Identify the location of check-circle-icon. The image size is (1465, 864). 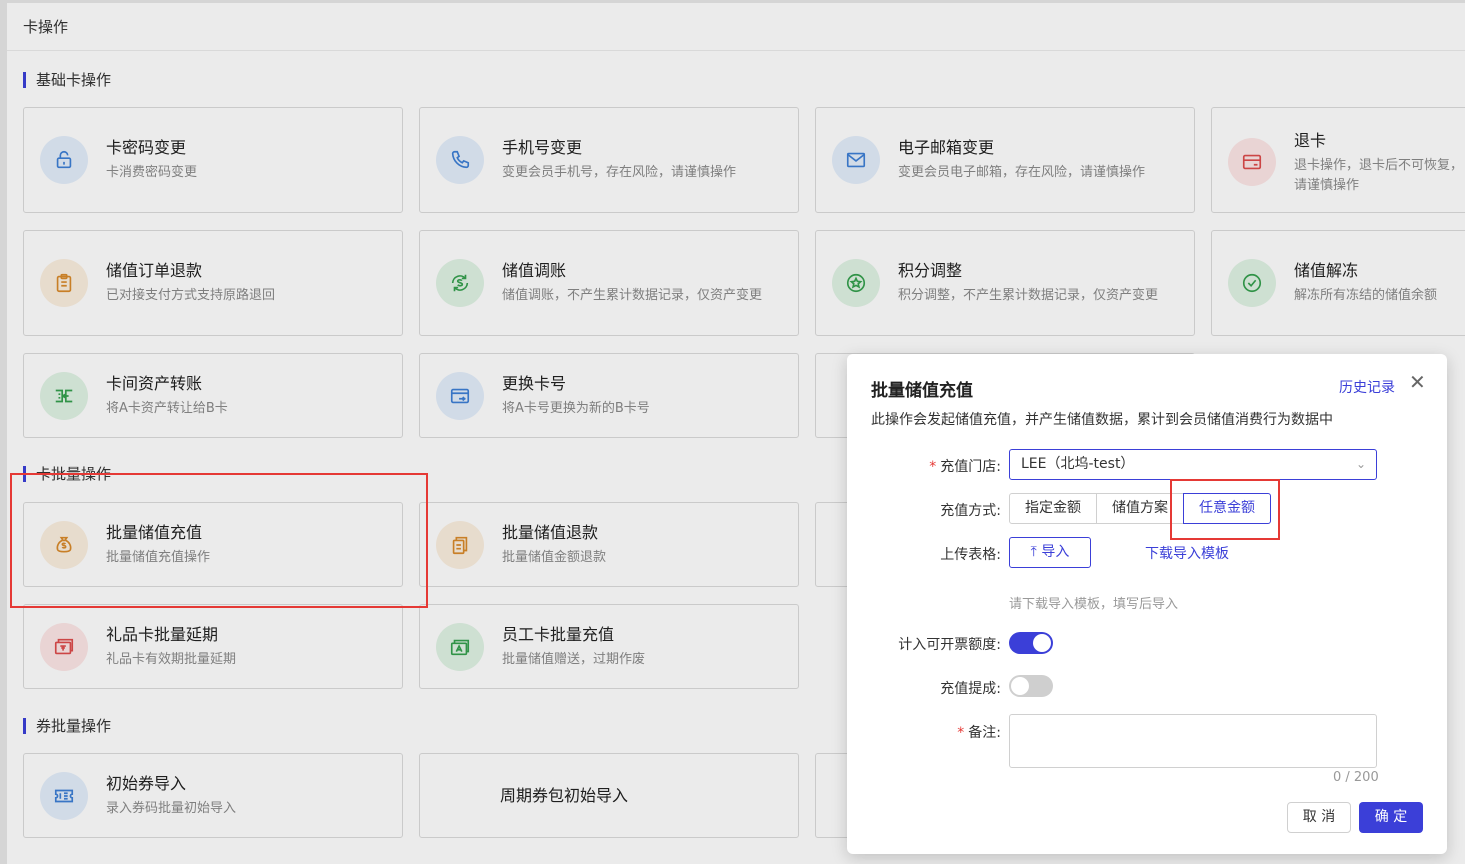
(1252, 283).